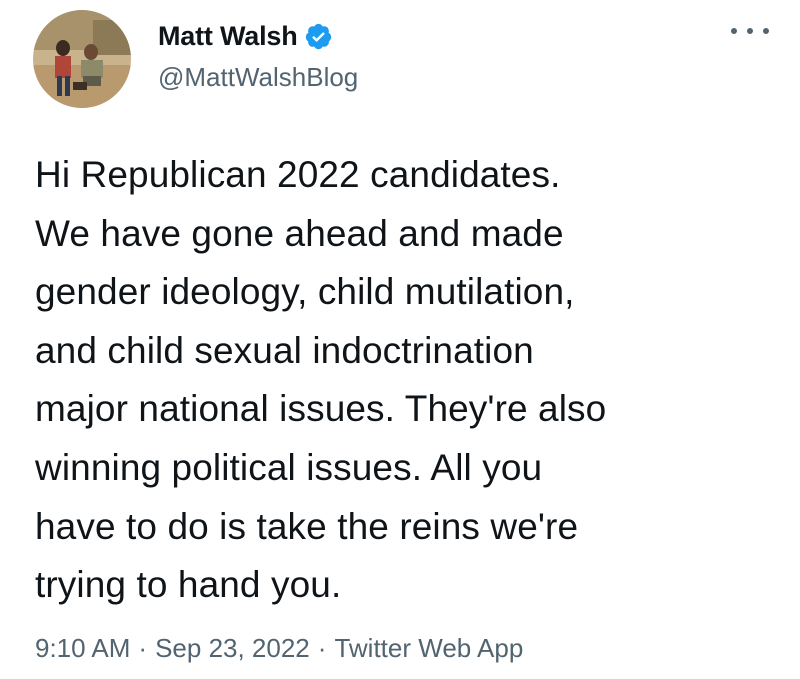 This screenshot has height=679, width=800. I want to click on tweet-source: Twitter Web App, so click(428, 648).